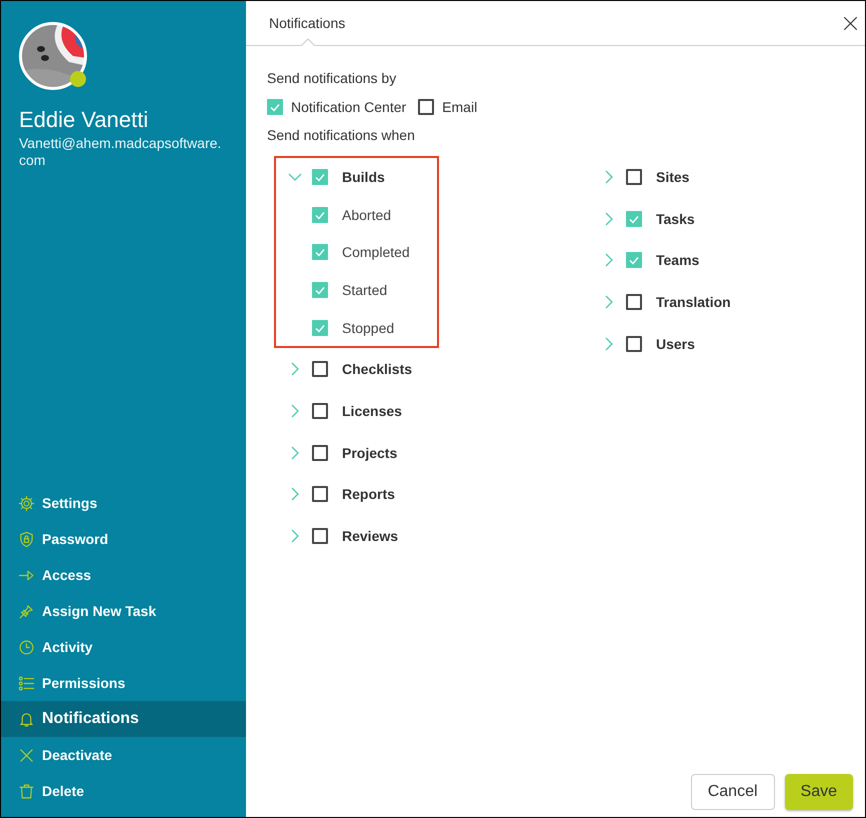 This screenshot has width=866, height=818. I want to click on category-label: Sites, so click(673, 176).